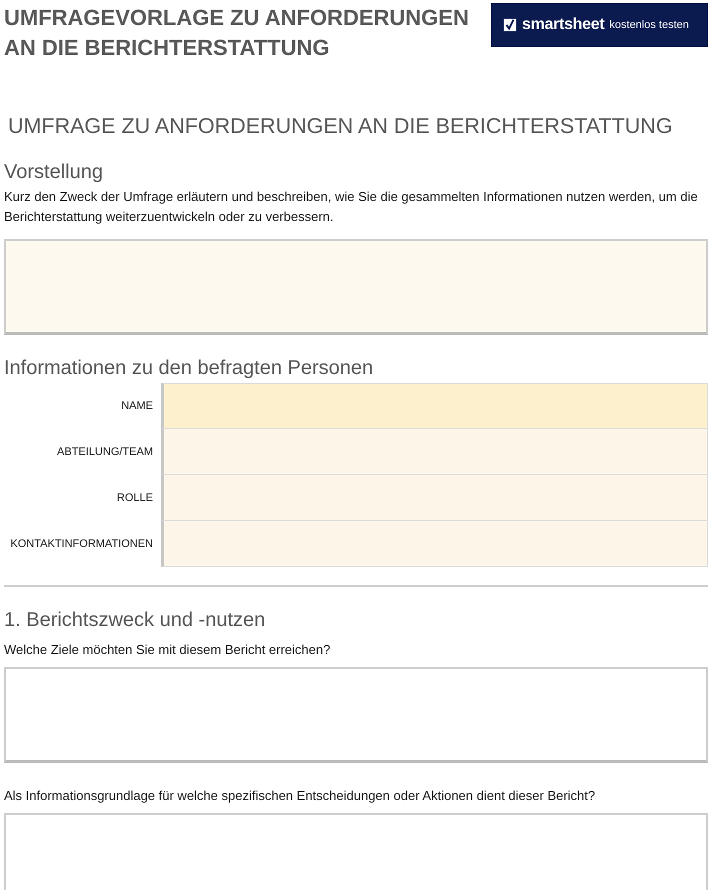 The image size is (711, 890). I want to click on field-label: ROLLE, so click(135, 498).